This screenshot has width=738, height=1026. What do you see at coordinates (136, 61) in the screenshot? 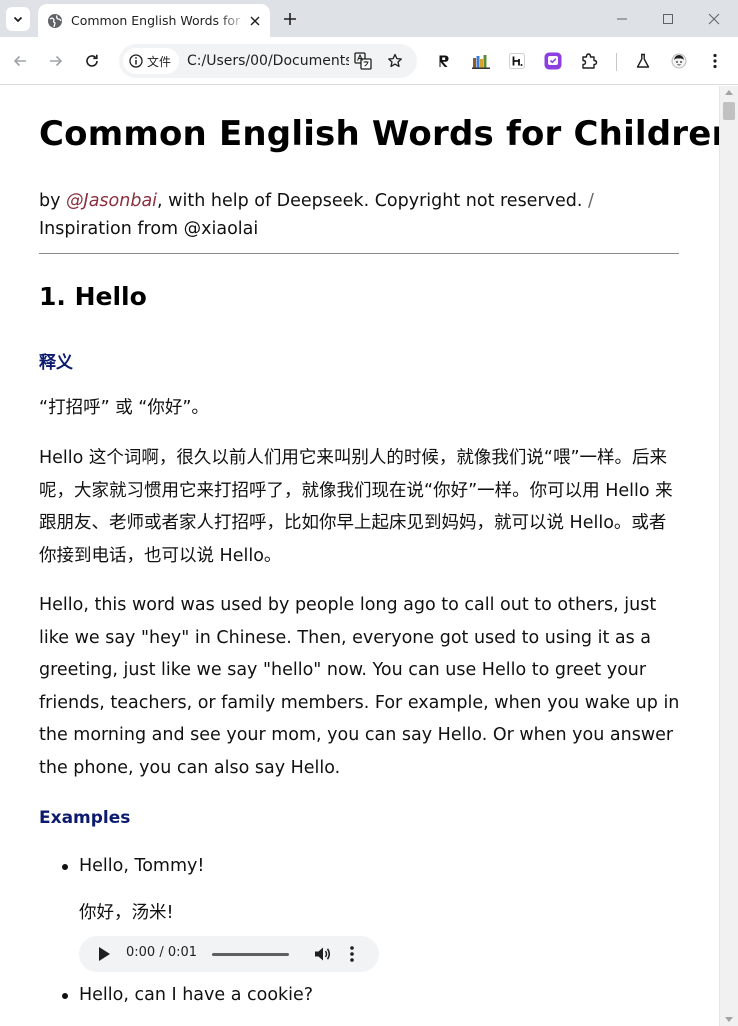
I see `info-icon` at bounding box center [136, 61].